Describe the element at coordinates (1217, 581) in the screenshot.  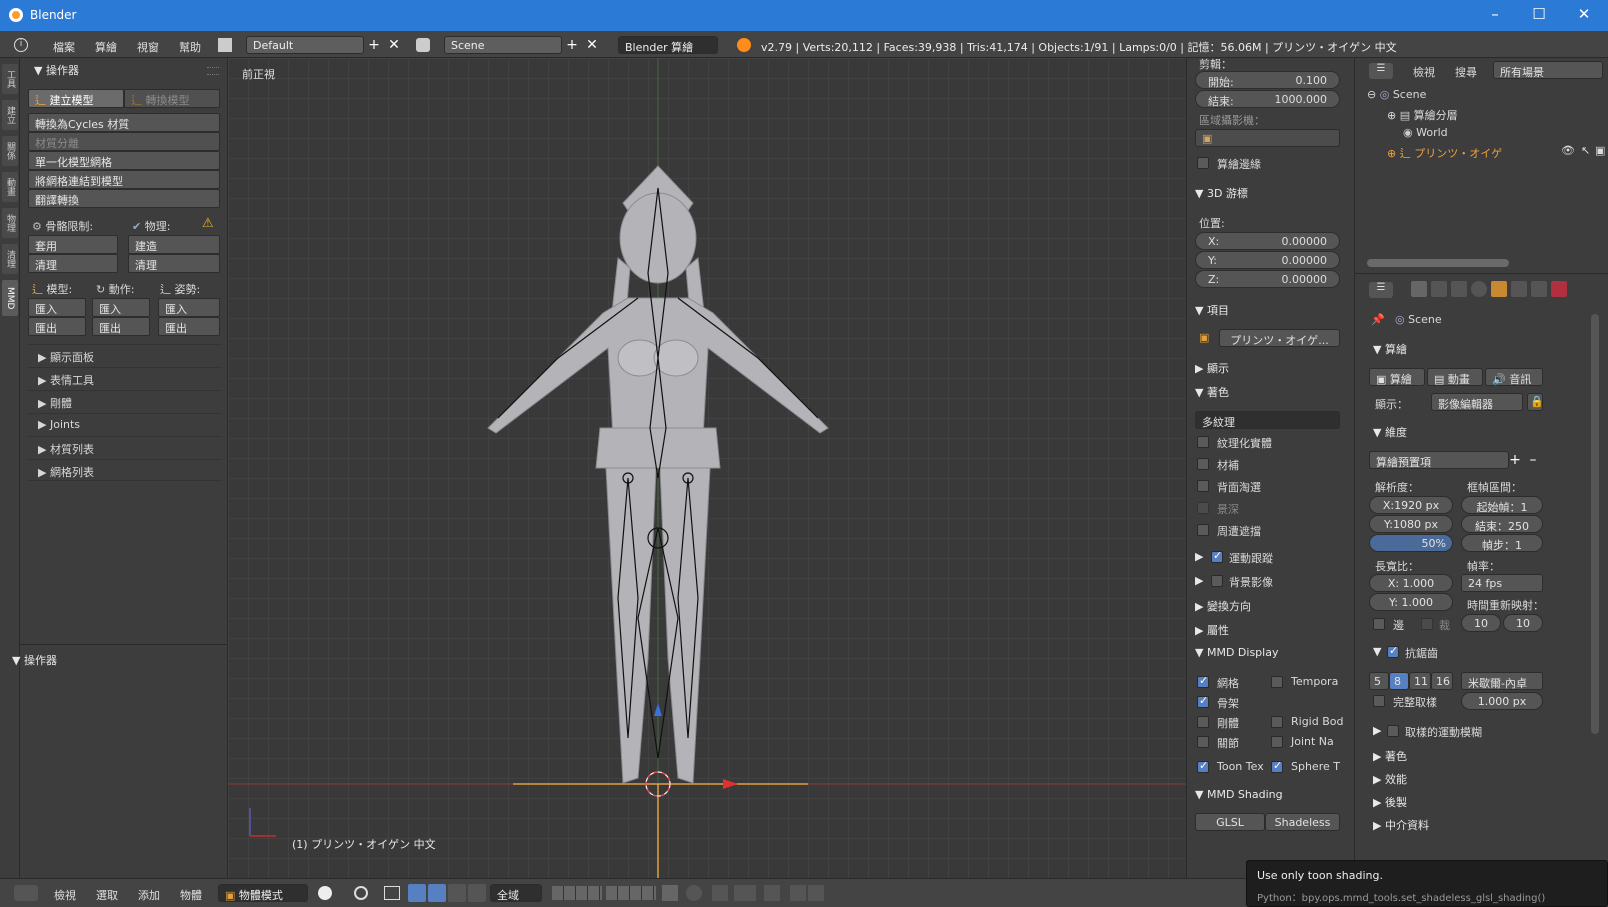
I see `background-images-checkbox` at that location.